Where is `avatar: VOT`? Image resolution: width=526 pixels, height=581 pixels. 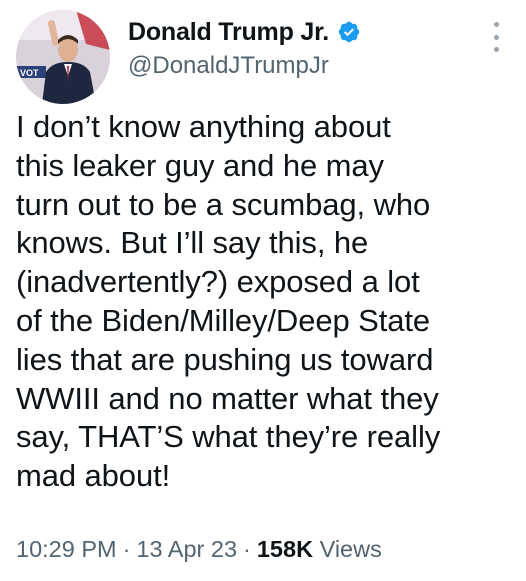 avatar: VOT is located at coordinates (63, 57).